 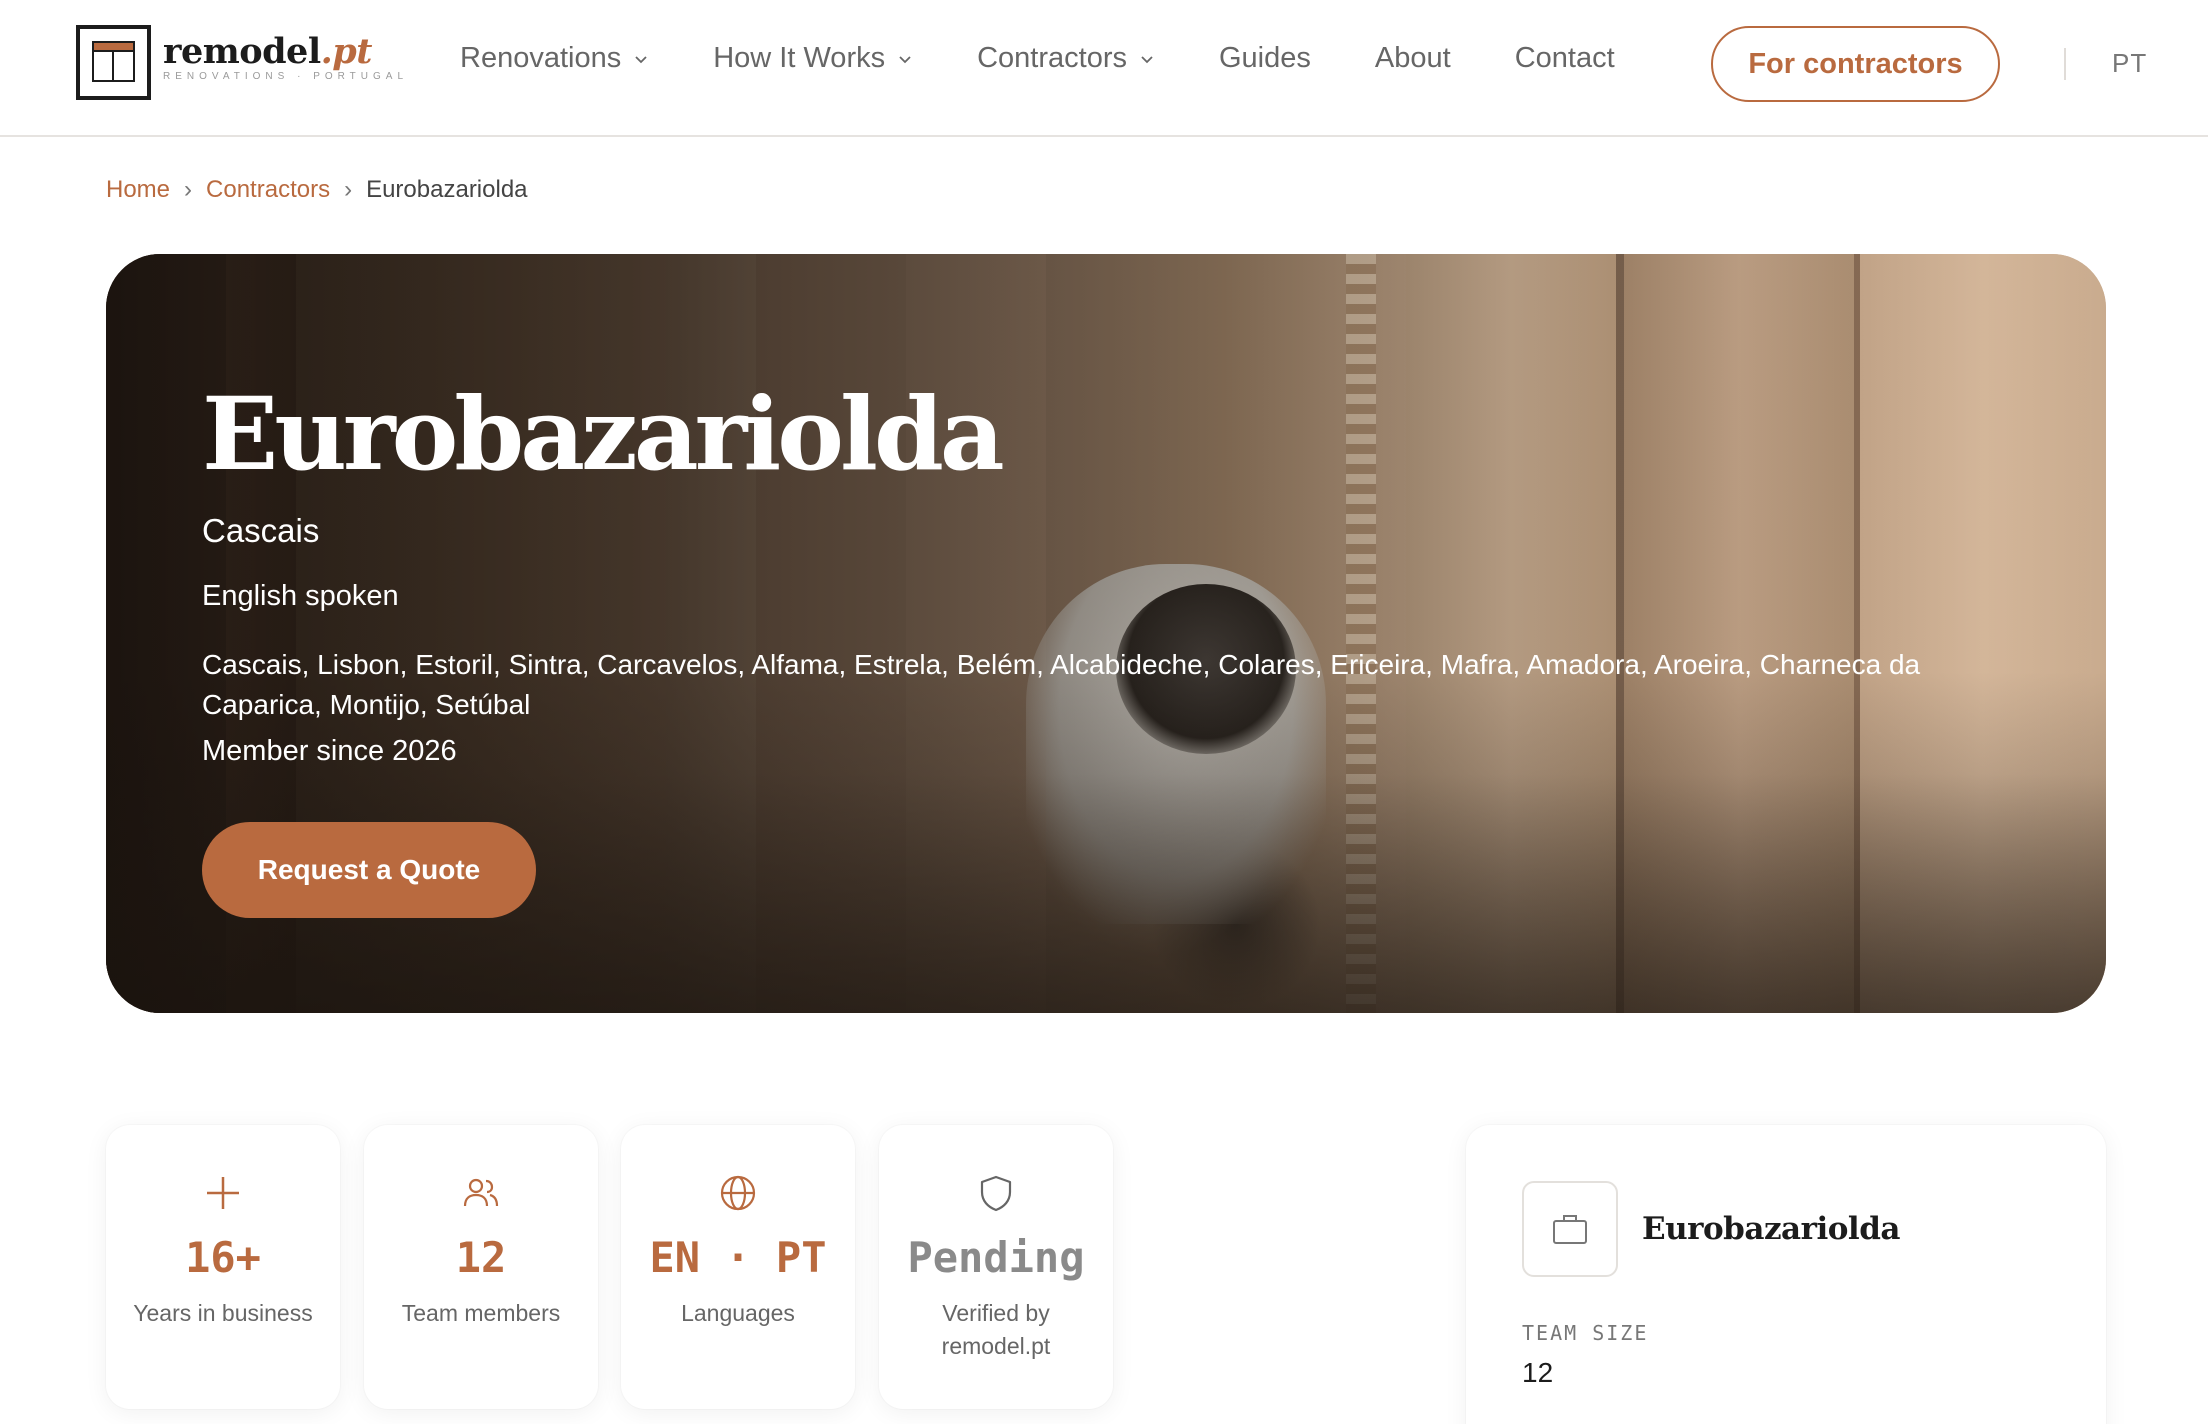 What do you see at coordinates (2065, 64) in the screenshot?
I see `divider` at bounding box center [2065, 64].